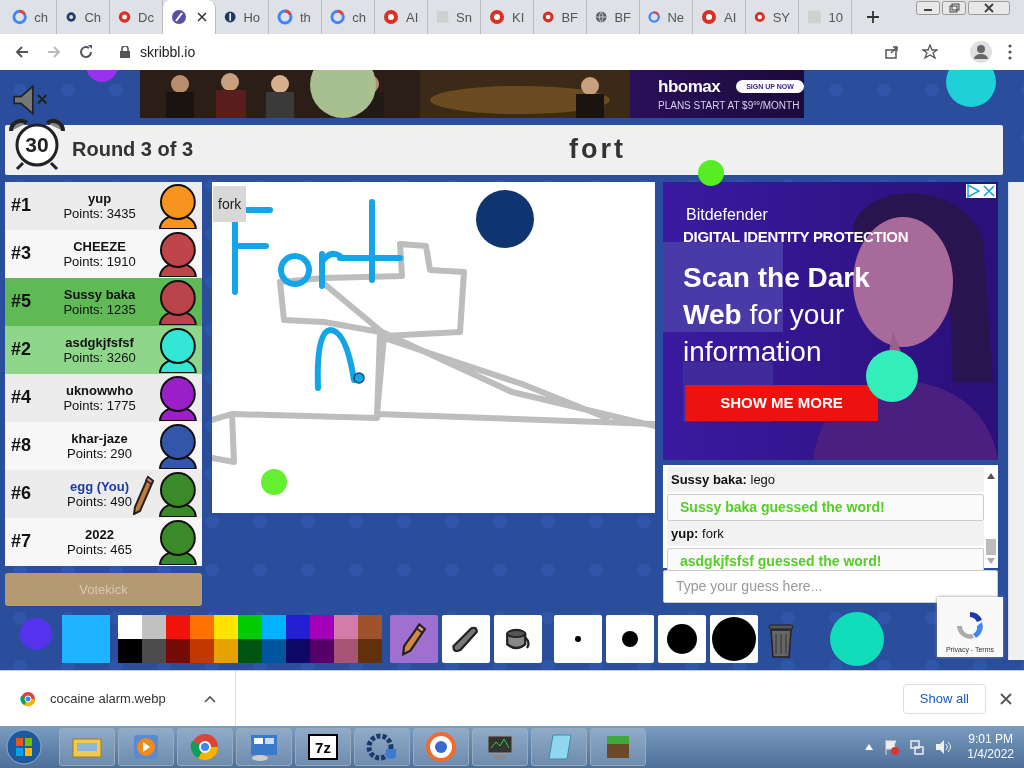  Describe the element at coordinates (103, 205) in the screenshot. I see `player-row: #1 yup Points: 3435` at that location.